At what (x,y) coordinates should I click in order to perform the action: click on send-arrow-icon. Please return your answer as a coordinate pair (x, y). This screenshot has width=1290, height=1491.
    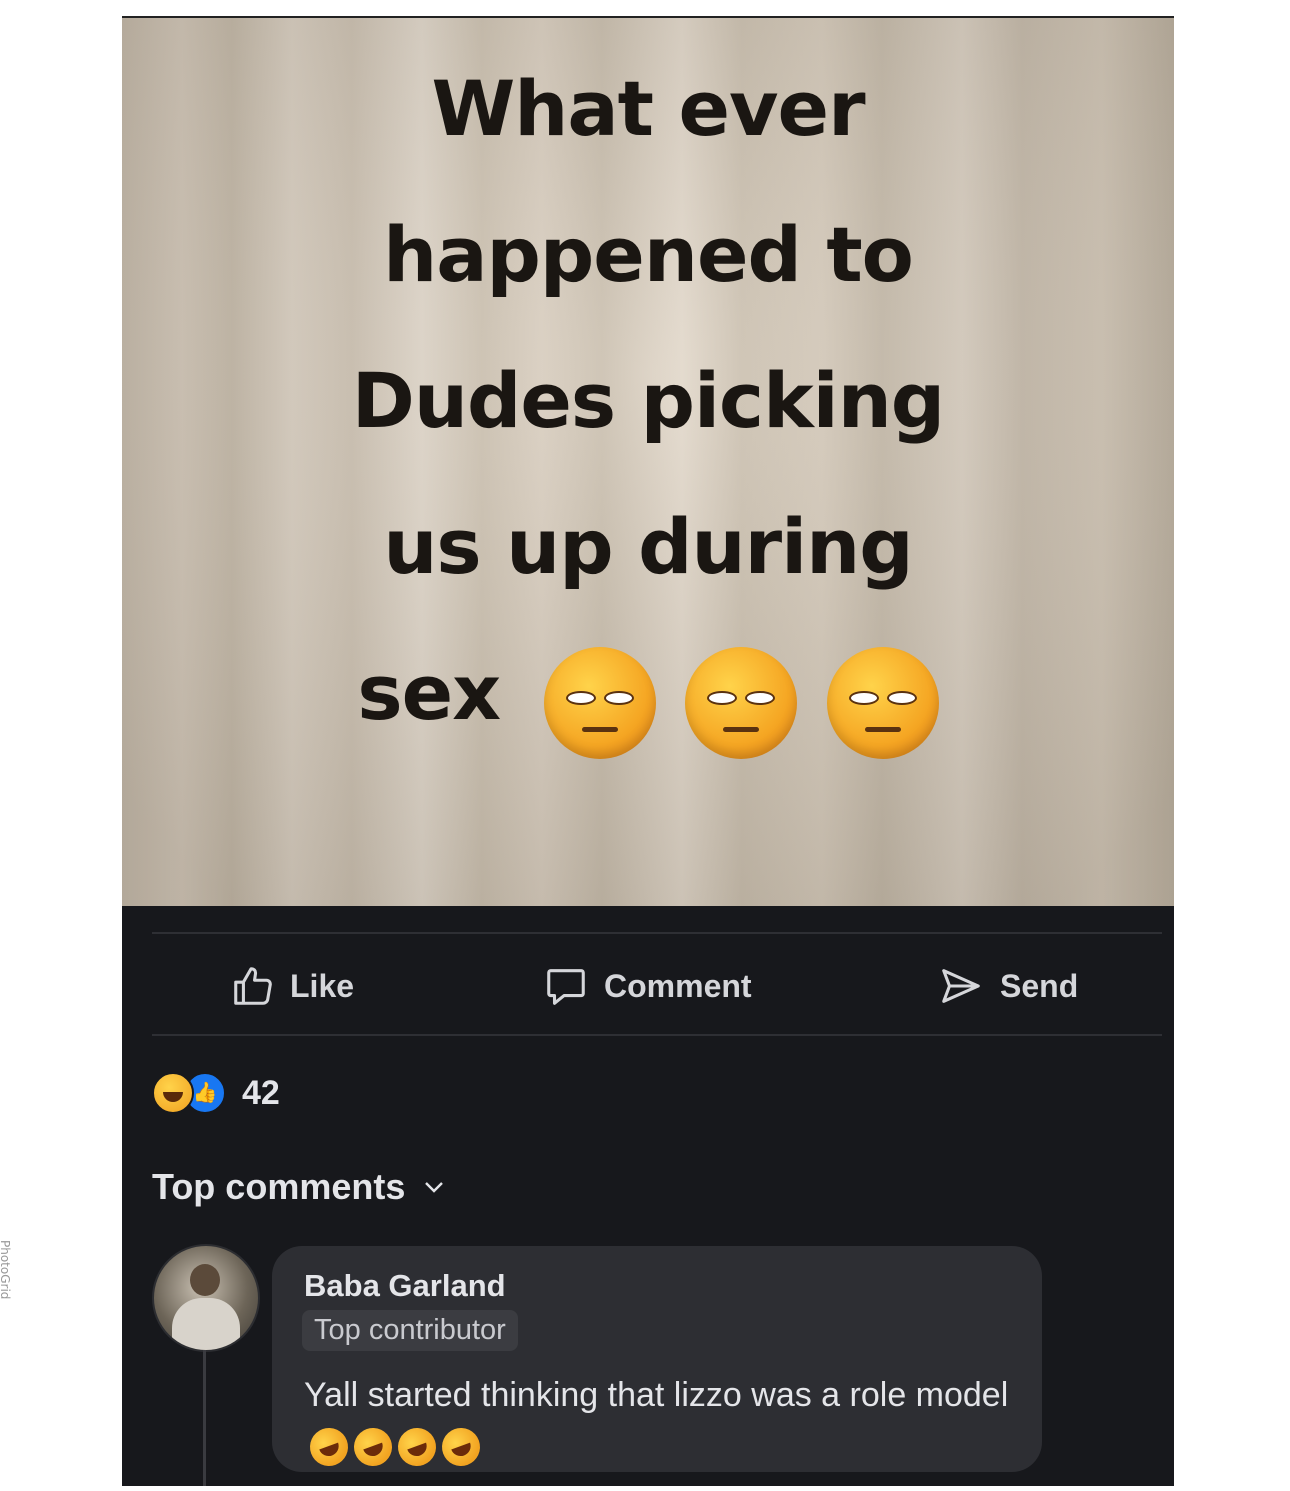
    Looking at the image, I should click on (961, 986).